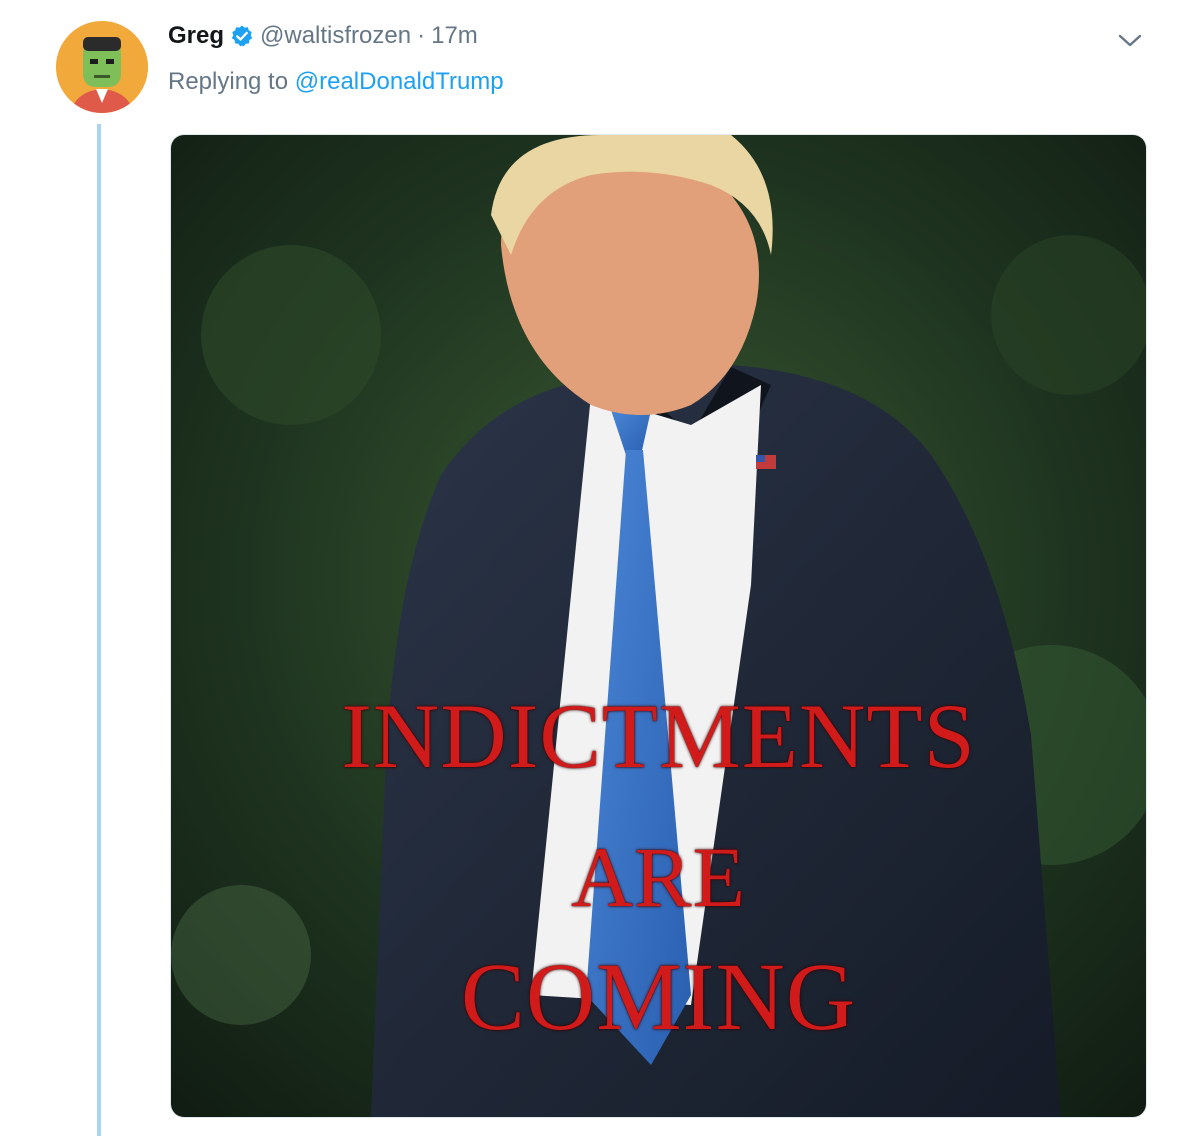 The width and height of the screenshot is (1200, 1136). I want to click on caption-line: INDICTMENTS, so click(658, 736).